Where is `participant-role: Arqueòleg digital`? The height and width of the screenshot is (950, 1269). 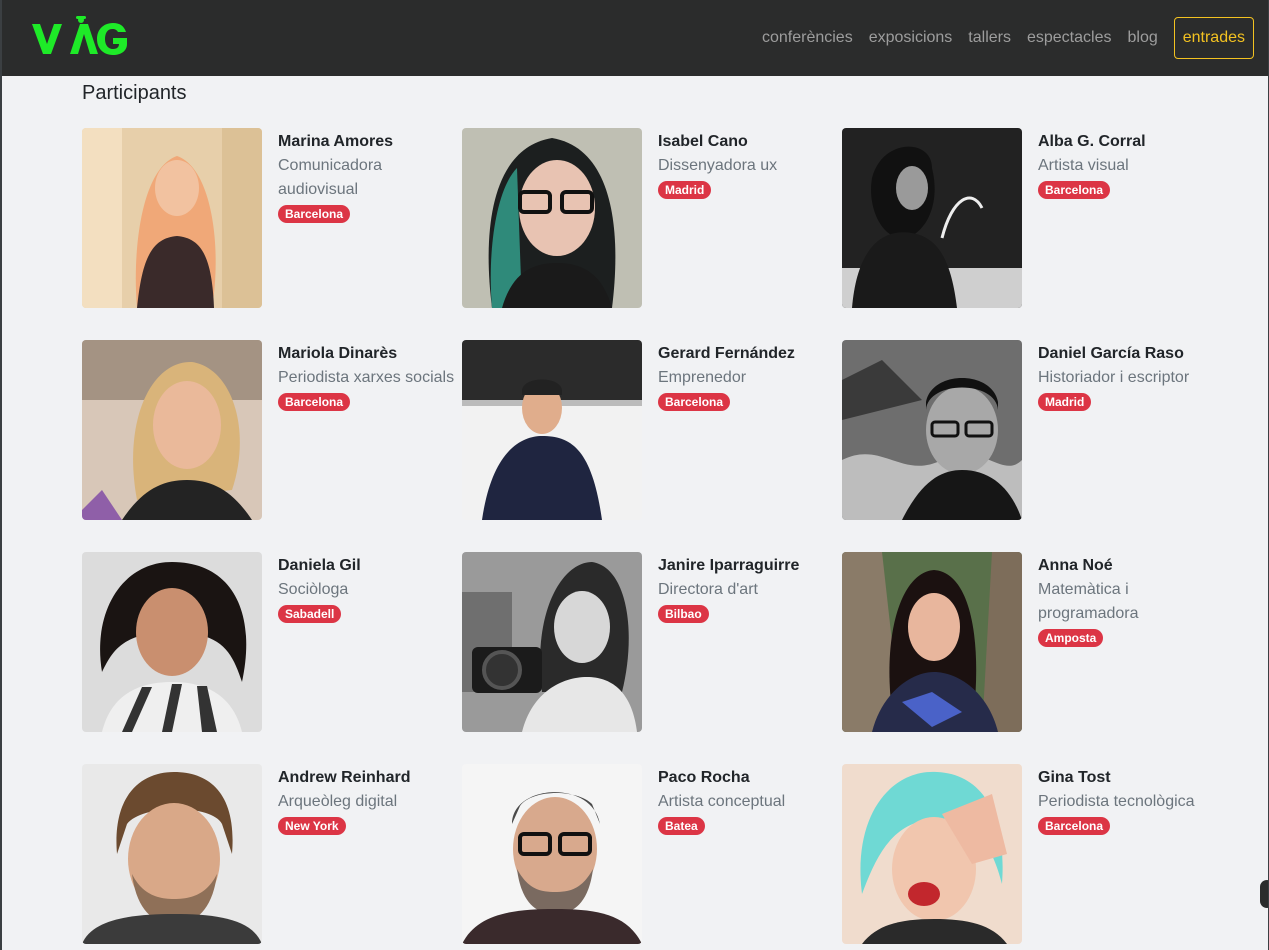 participant-role: Arqueòleg digital is located at coordinates (338, 801).